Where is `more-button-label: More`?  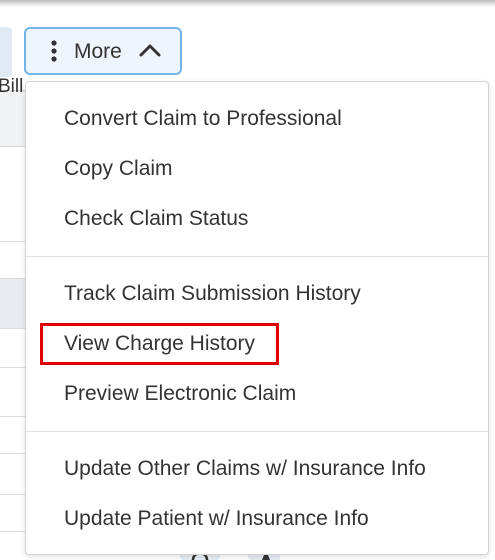
more-button-label: More is located at coordinates (98, 51).